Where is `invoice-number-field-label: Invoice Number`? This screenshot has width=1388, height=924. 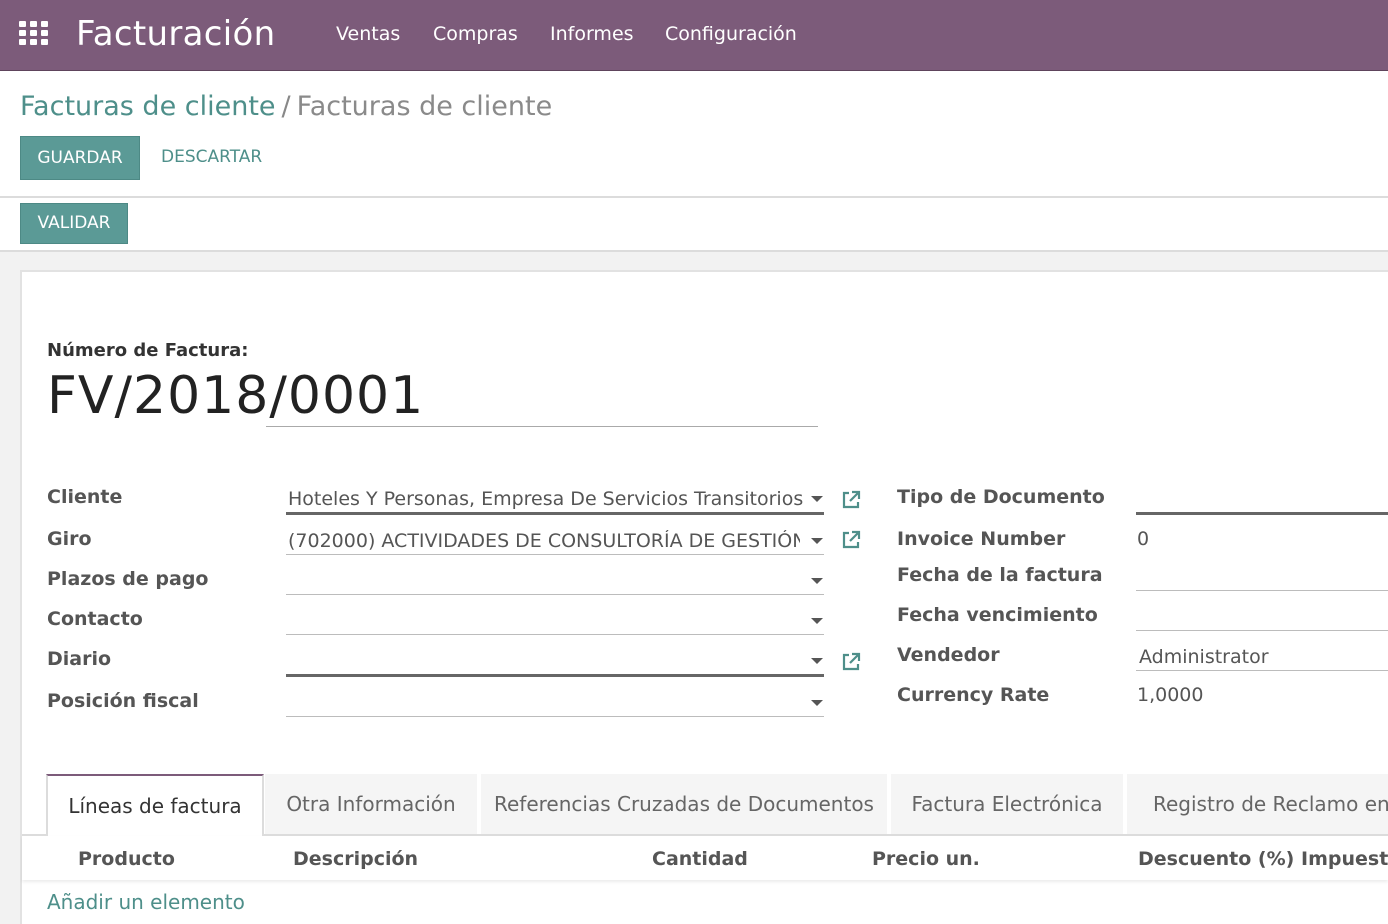
invoice-number-field-label: Invoice Number is located at coordinates (981, 539).